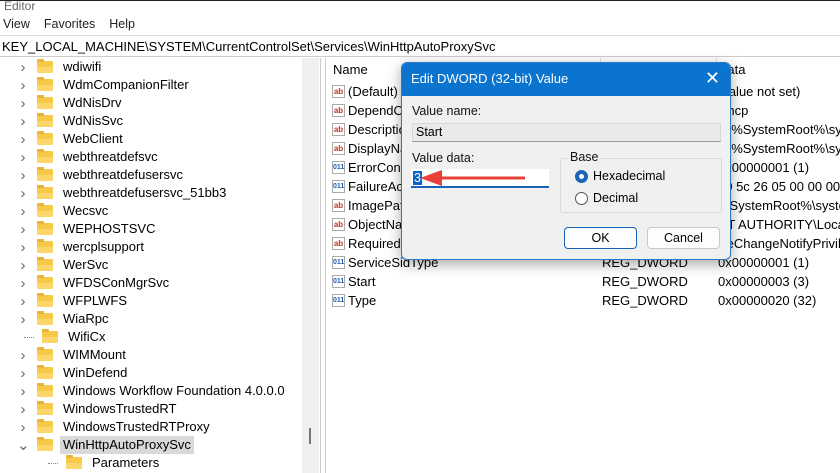 This screenshot has width=840, height=473. Describe the element at coordinates (62, 103) in the screenshot. I see `tree-item: › WdNisDrv` at that location.